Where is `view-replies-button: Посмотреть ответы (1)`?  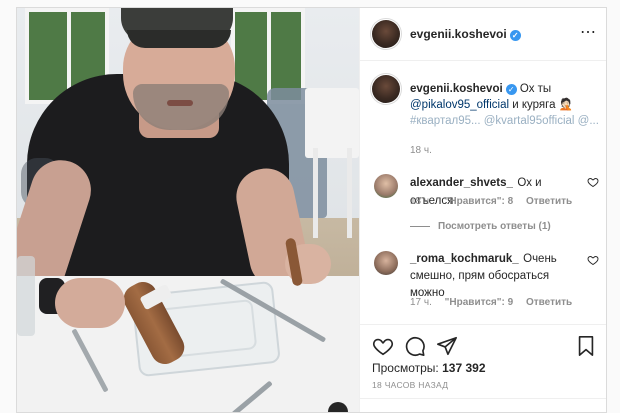
view-replies-button: Посмотреть ответы (1) is located at coordinates (480, 226).